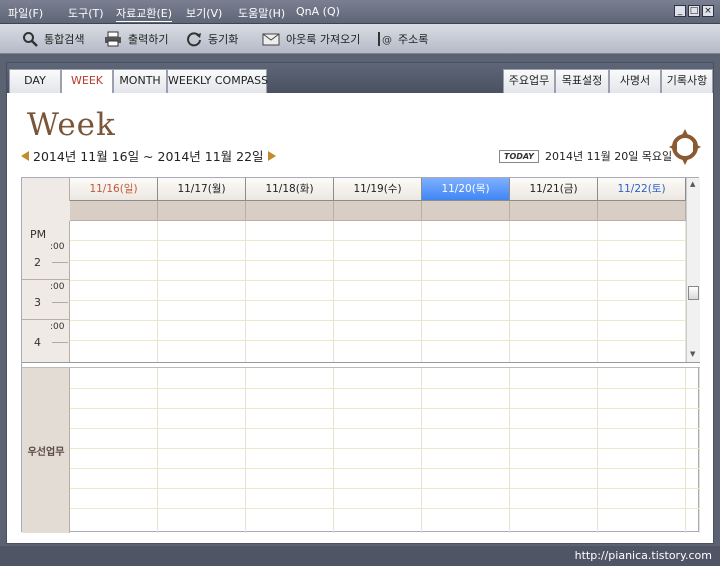 Image resolution: width=720 pixels, height=566 pixels. What do you see at coordinates (46, 211) in the screenshot?
I see `gutter-spacer` at bounding box center [46, 211].